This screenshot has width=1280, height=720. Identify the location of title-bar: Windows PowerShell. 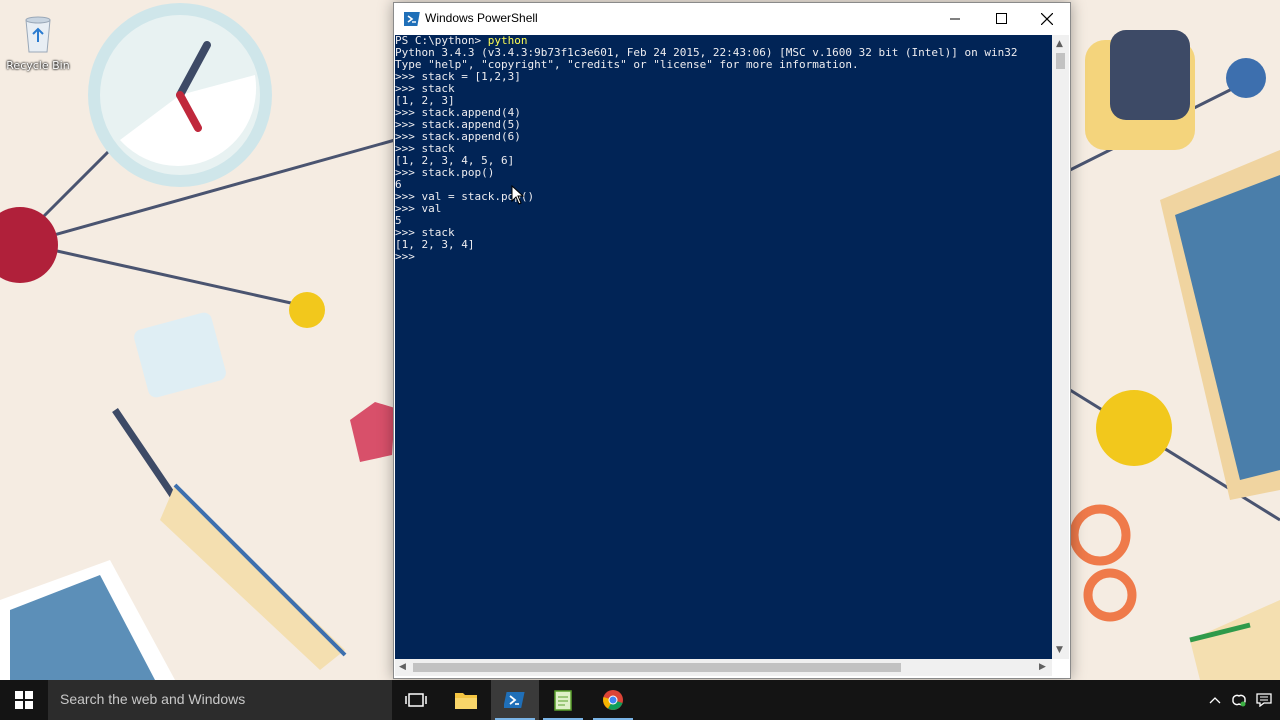
(732, 18).